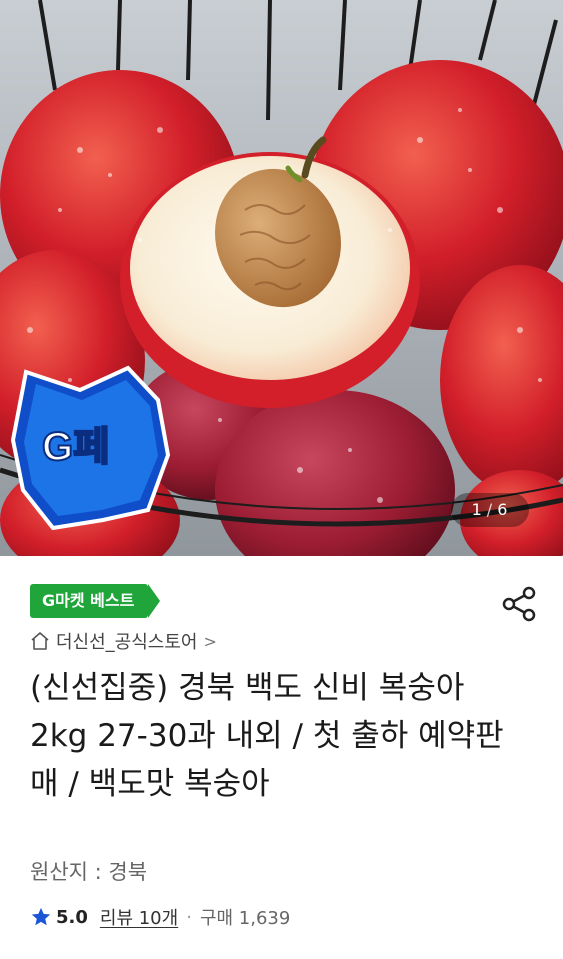 The width and height of the screenshot is (563, 959). What do you see at coordinates (477, 509) in the screenshot?
I see `pager-current: 1` at bounding box center [477, 509].